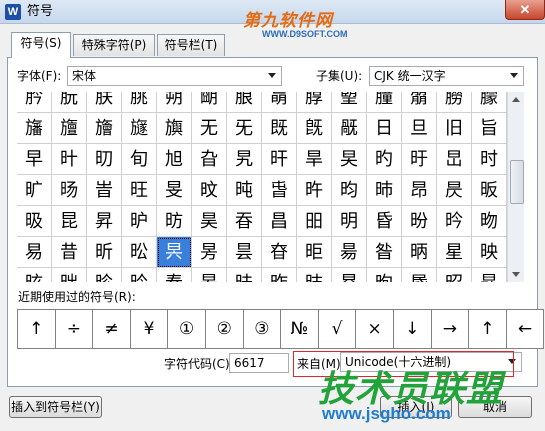  What do you see at coordinates (454, 275) in the screenshot?
I see `grid-cell: 昭` at bounding box center [454, 275].